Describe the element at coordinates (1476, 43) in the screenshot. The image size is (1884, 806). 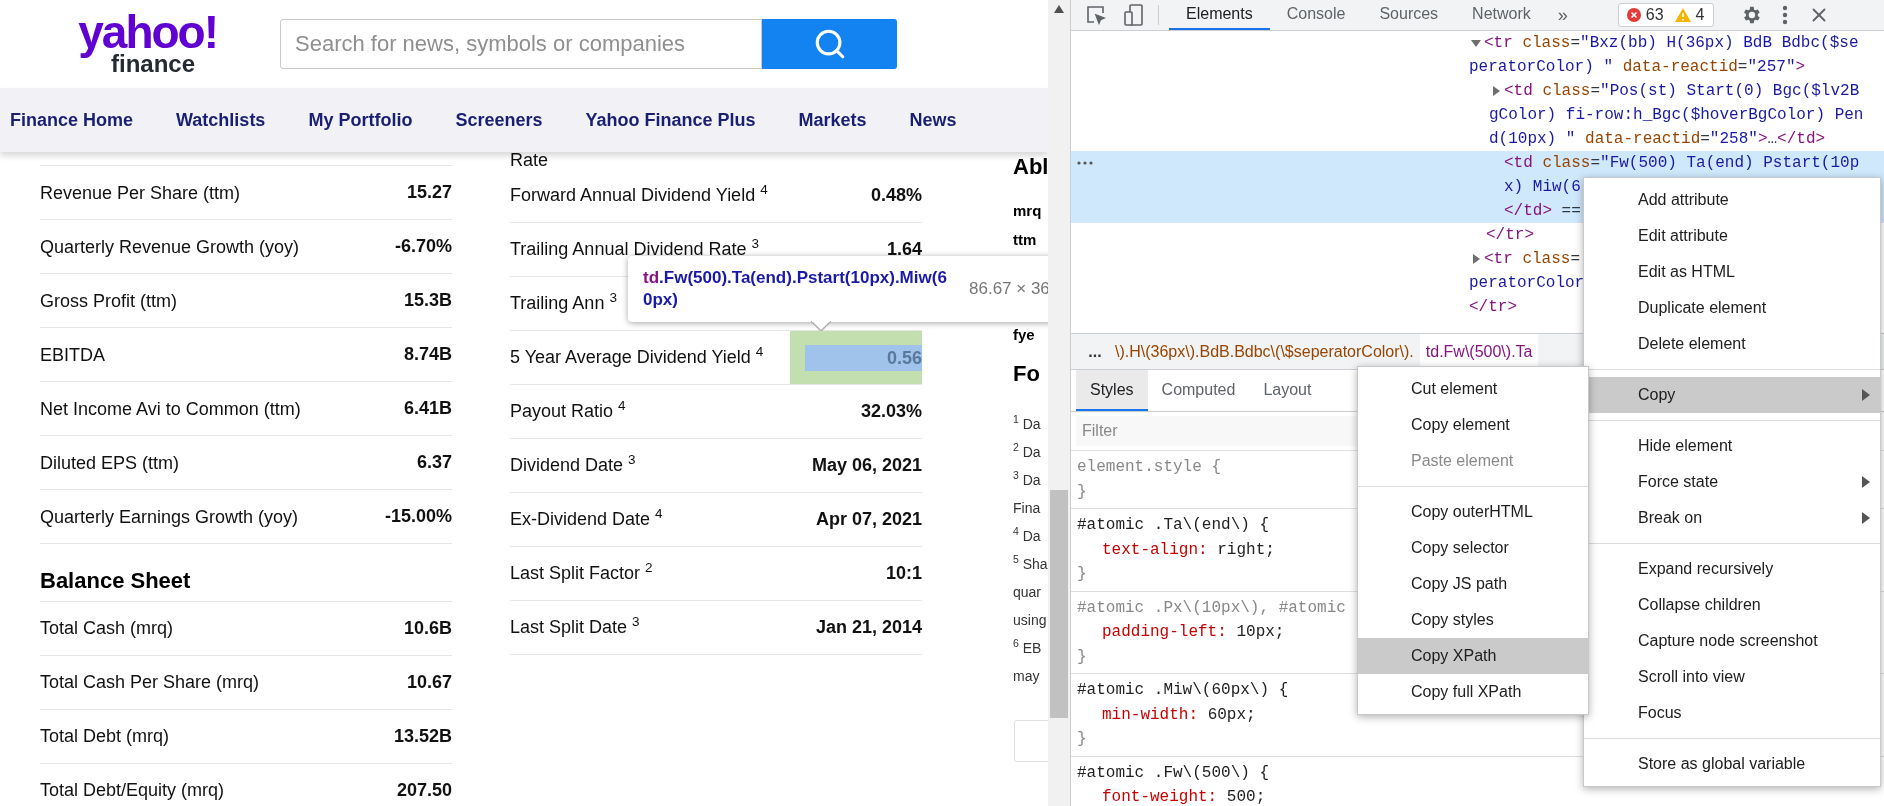
I see `caret-down-icon` at that location.